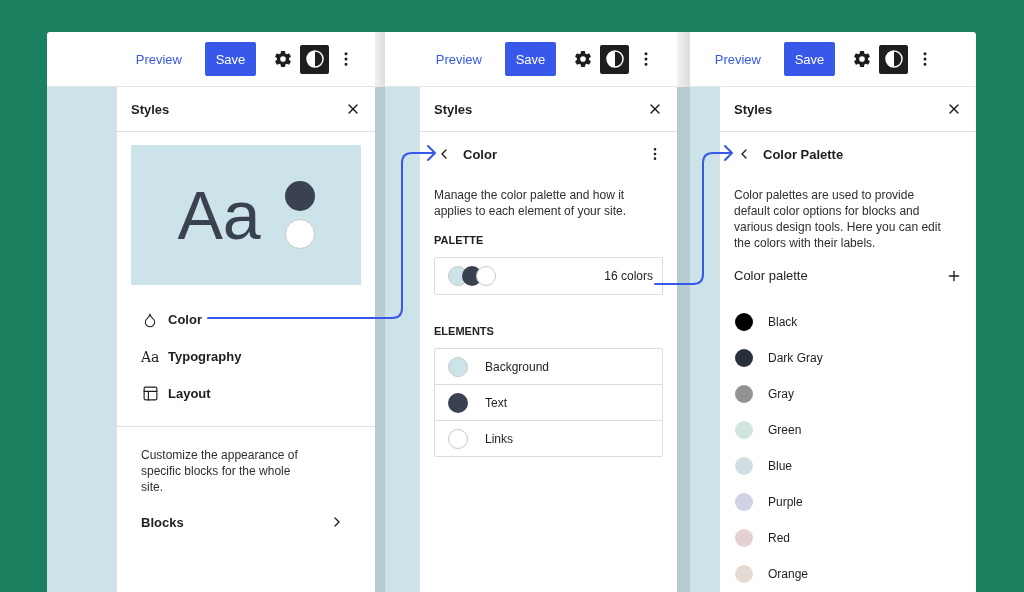  What do you see at coordinates (464, 331) in the screenshot?
I see `section-heading: ELEMENTS` at bounding box center [464, 331].